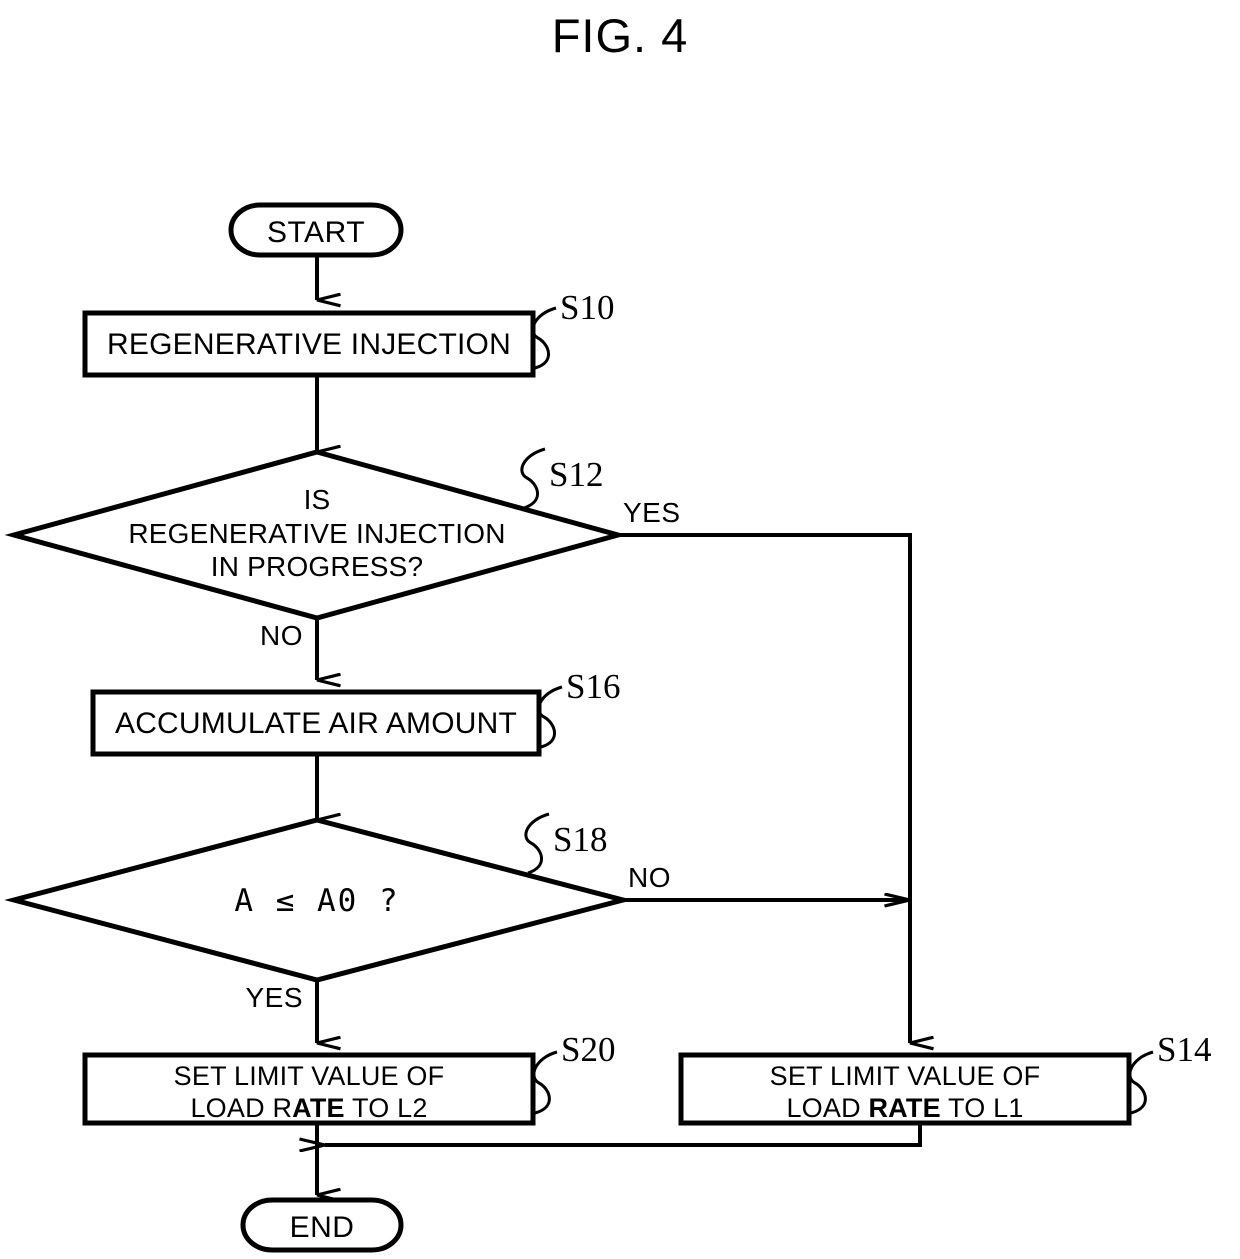  What do you see at coordinates (550, 717) in the screenshot?
I see `s16-leader-line` at bounding box center [550, 717].